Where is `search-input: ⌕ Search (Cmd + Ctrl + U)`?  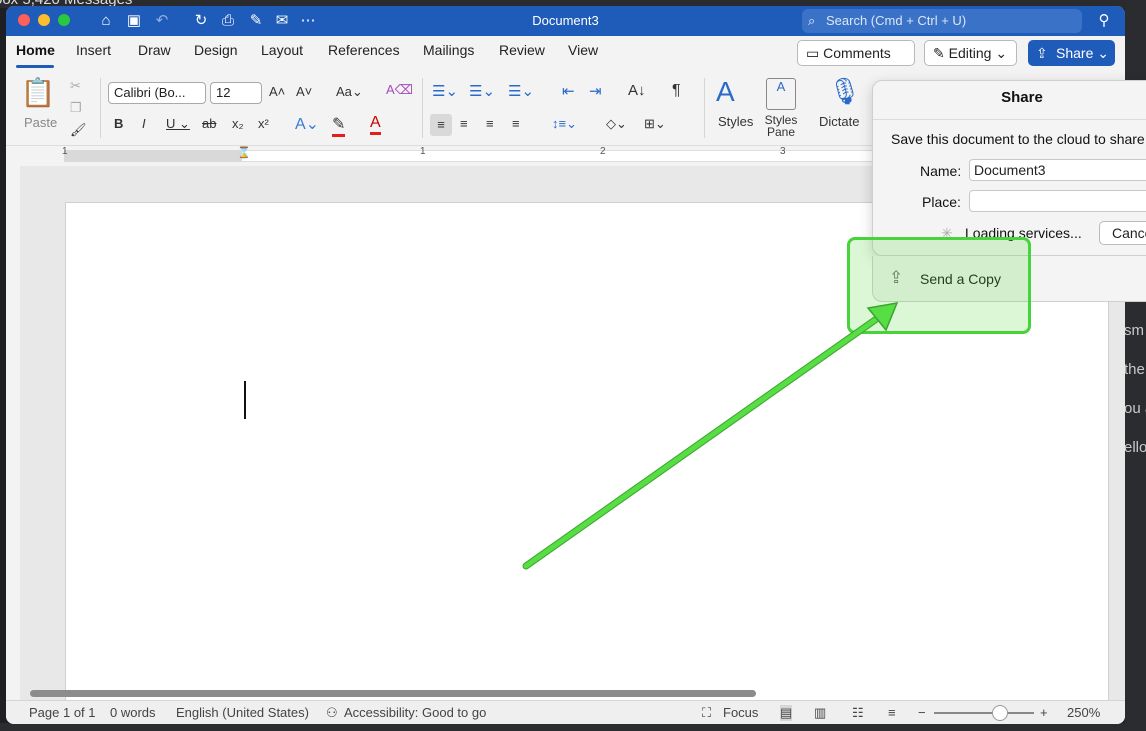
search-input: ⌕ Search (Cmd + Ctrl + U) is located at coordinates (942, 21).